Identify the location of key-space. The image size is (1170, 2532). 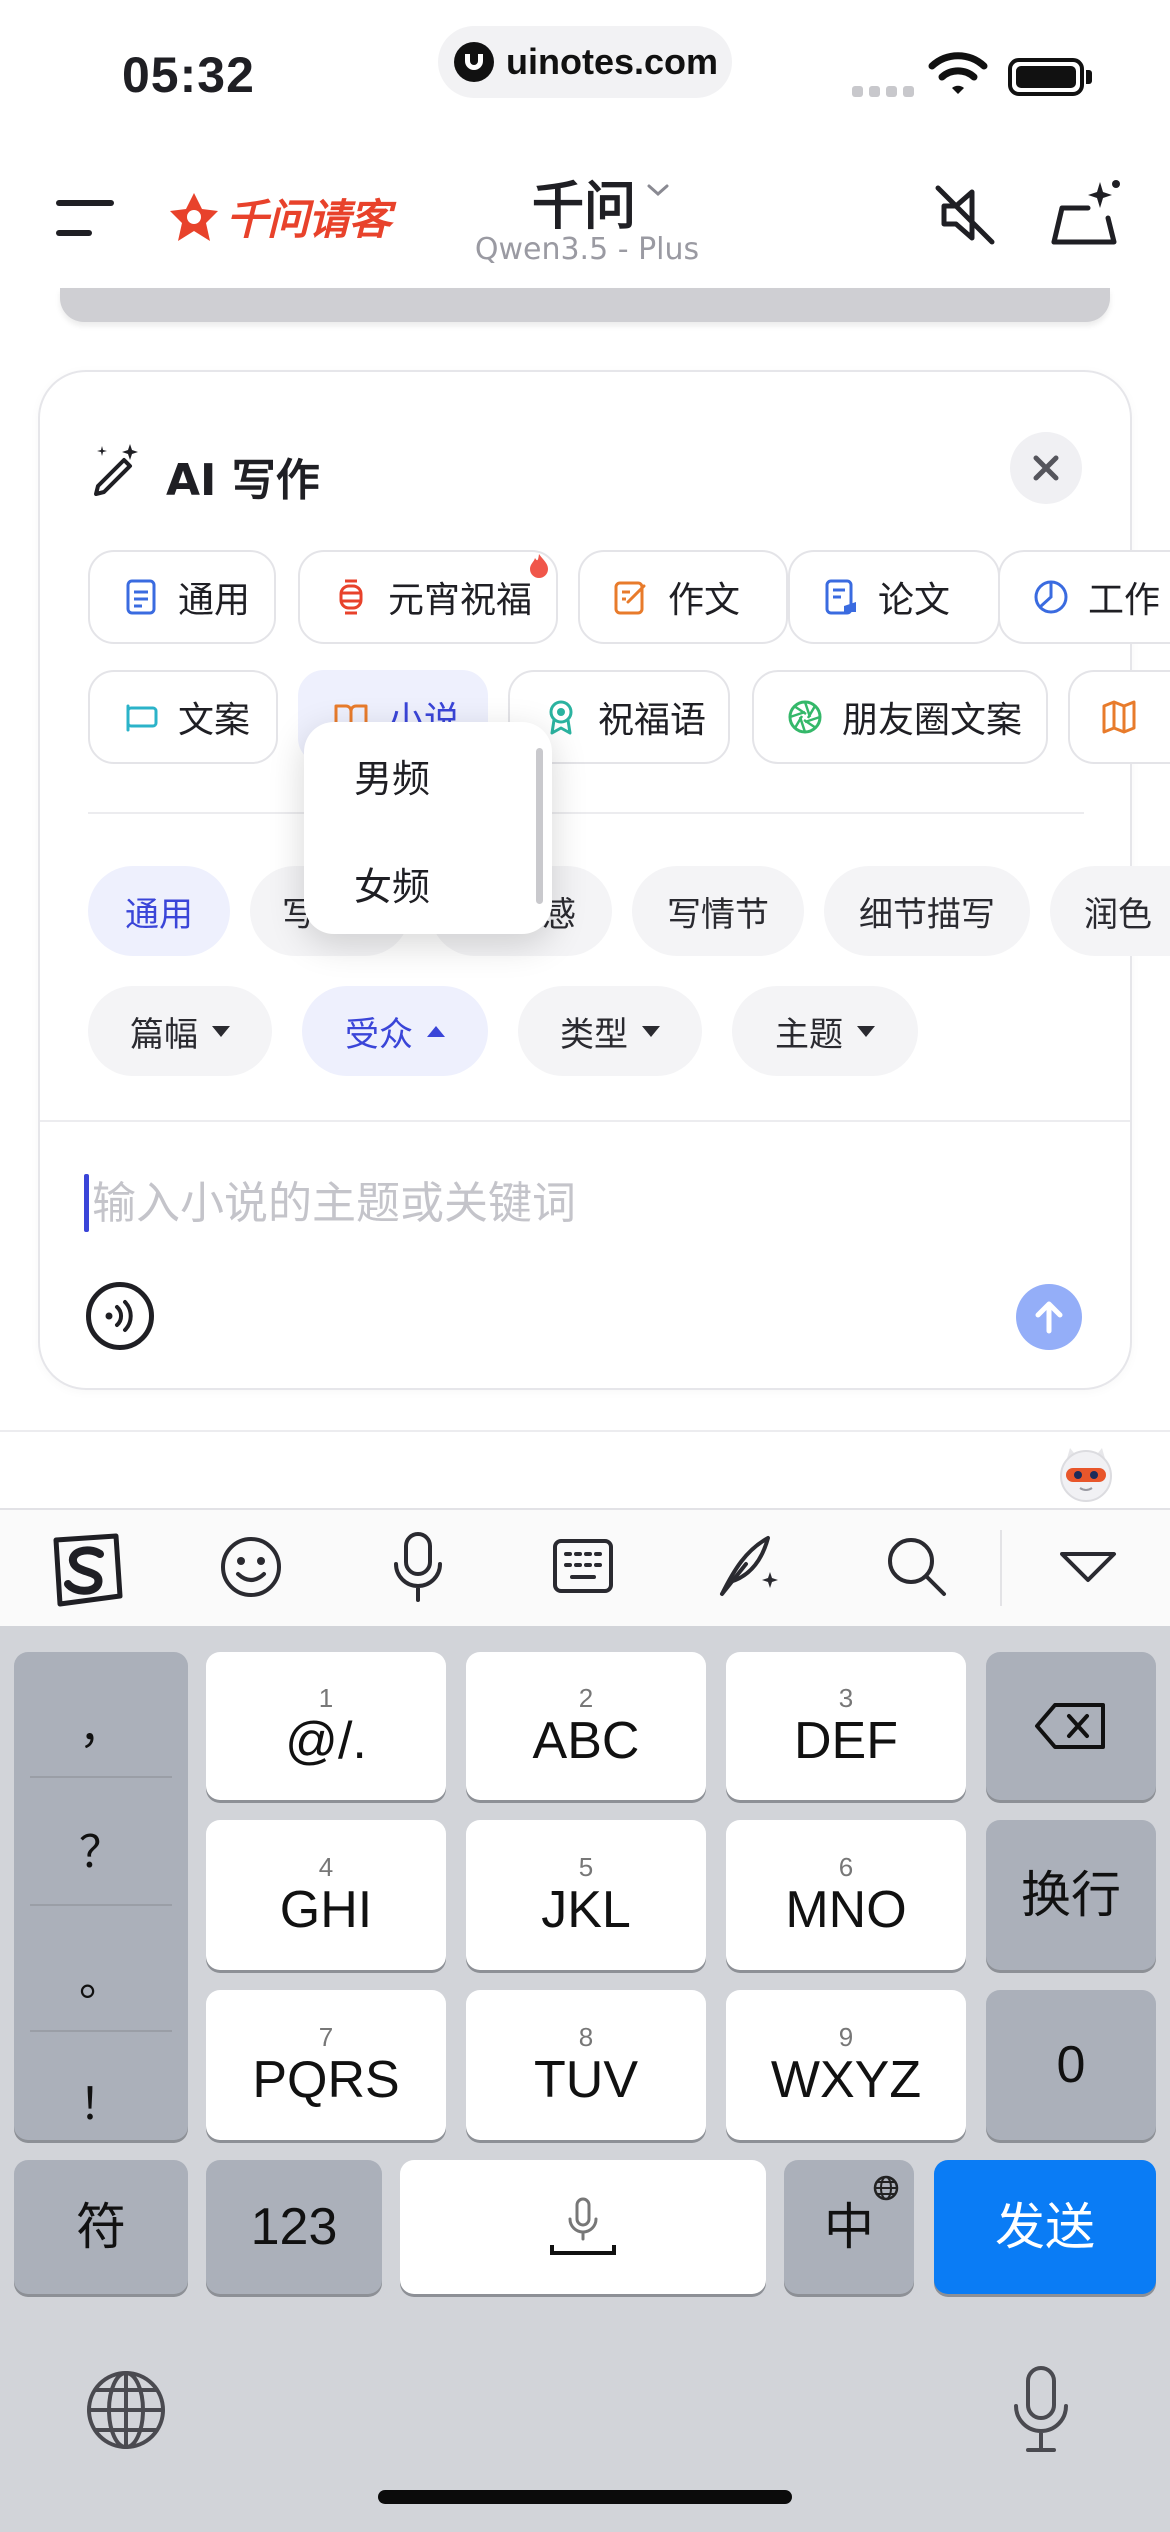
(583, 2227).